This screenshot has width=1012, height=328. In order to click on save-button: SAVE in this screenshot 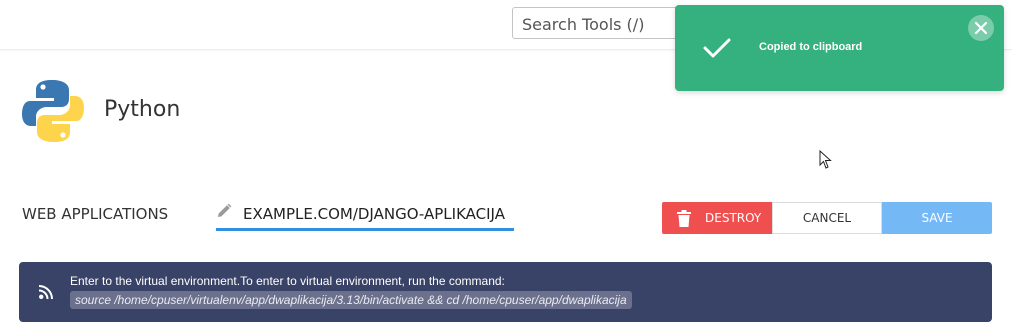, I will do `click(937, 218)`.